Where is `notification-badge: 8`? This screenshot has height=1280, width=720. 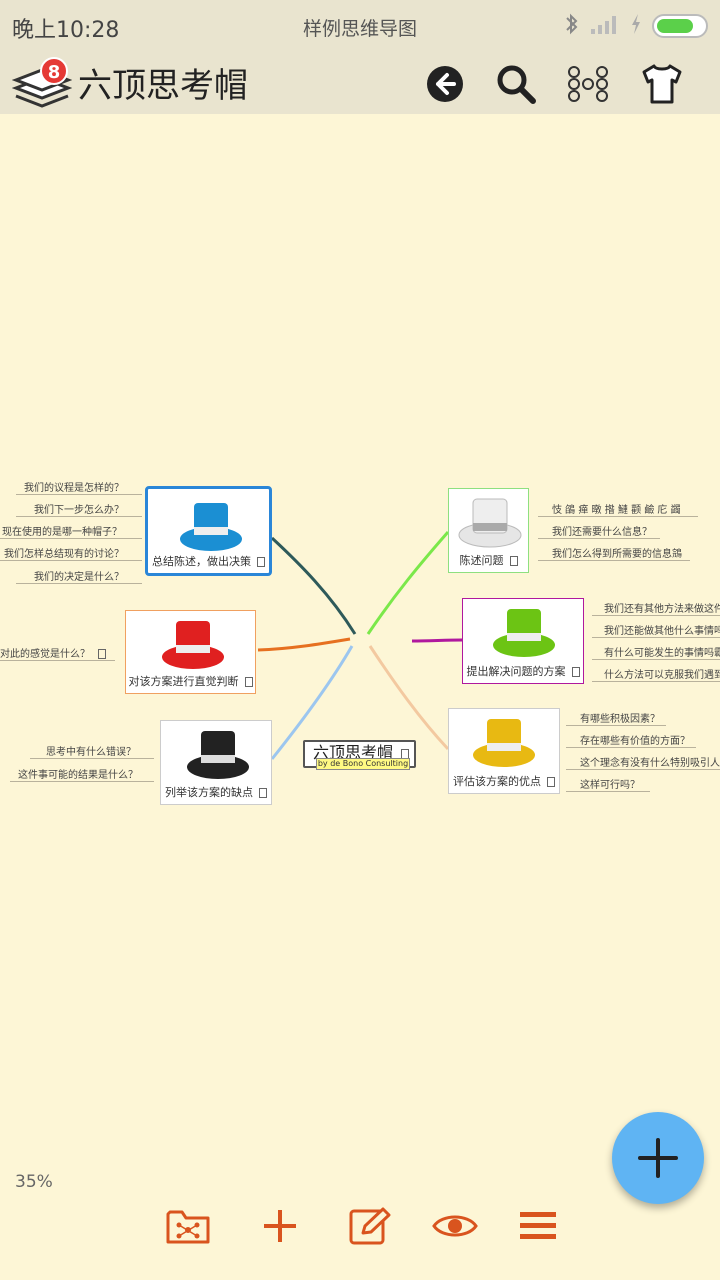 notification-badge: 8 is located at coordinates (54, 71).